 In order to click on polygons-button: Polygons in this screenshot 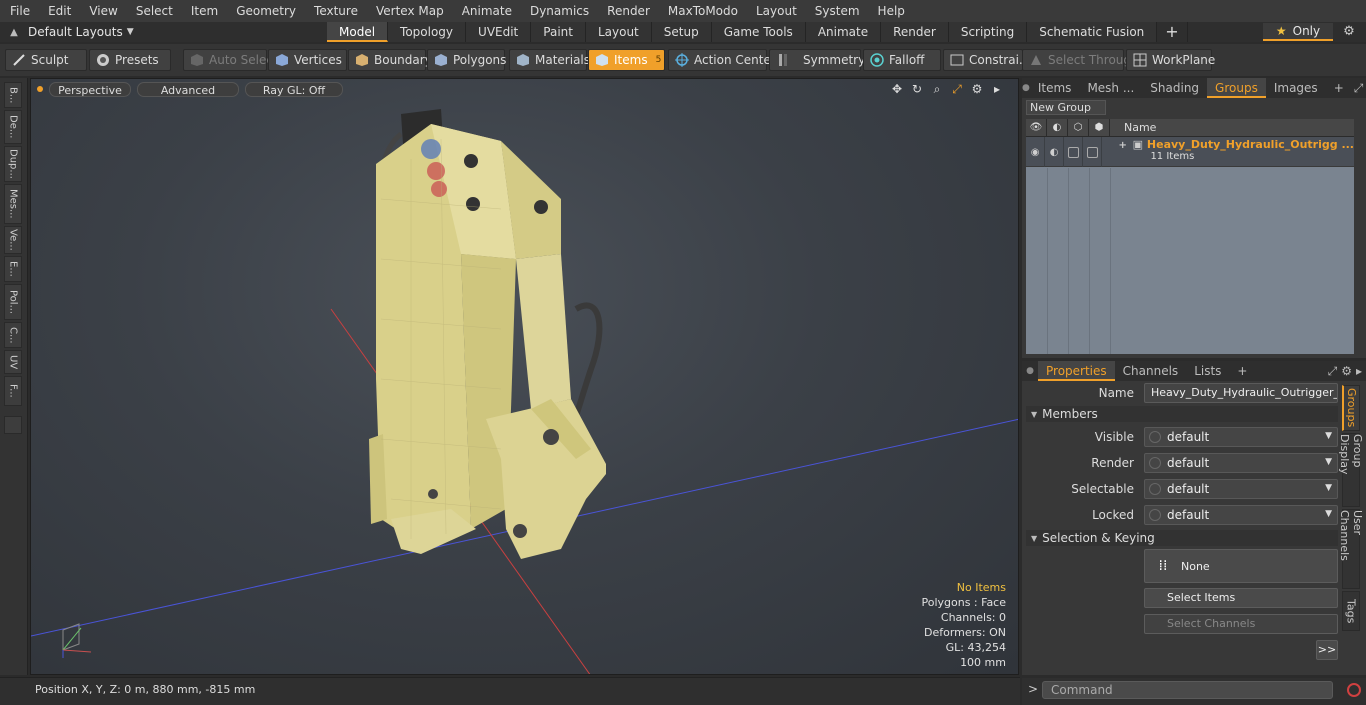, I will do `click(466, 60)`.